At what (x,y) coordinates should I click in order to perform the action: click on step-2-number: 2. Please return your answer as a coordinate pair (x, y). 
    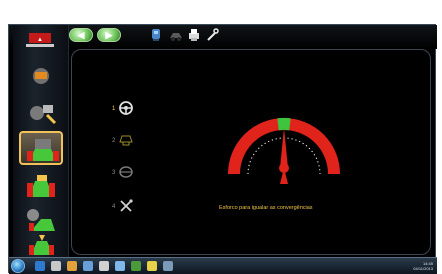
    Looking at the image, I should click on (113, 141).